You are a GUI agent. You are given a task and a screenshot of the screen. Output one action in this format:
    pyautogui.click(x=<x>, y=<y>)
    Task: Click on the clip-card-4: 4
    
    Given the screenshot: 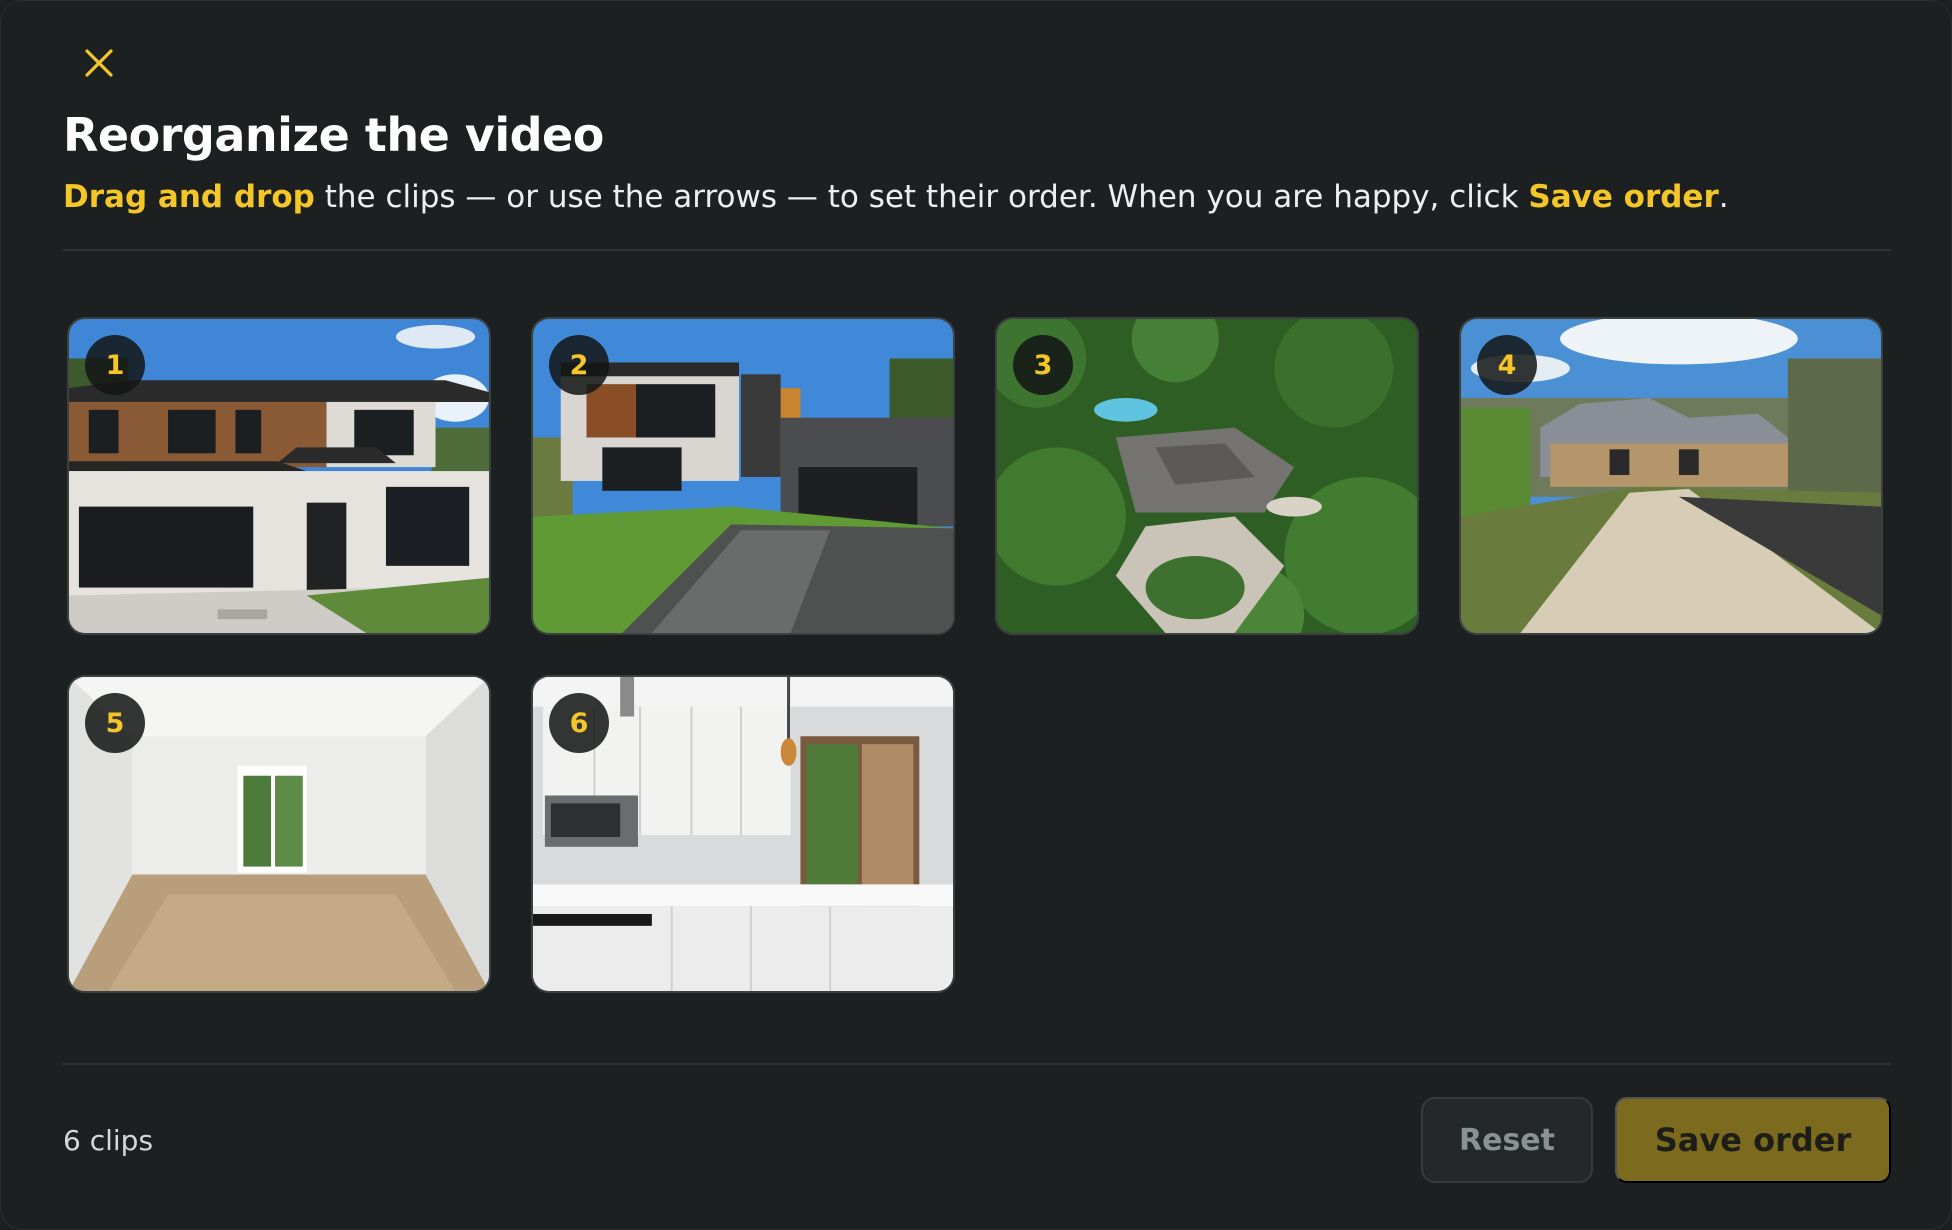 What is the action you would take?
    pyautogui.click(x=1671, y=476)
    